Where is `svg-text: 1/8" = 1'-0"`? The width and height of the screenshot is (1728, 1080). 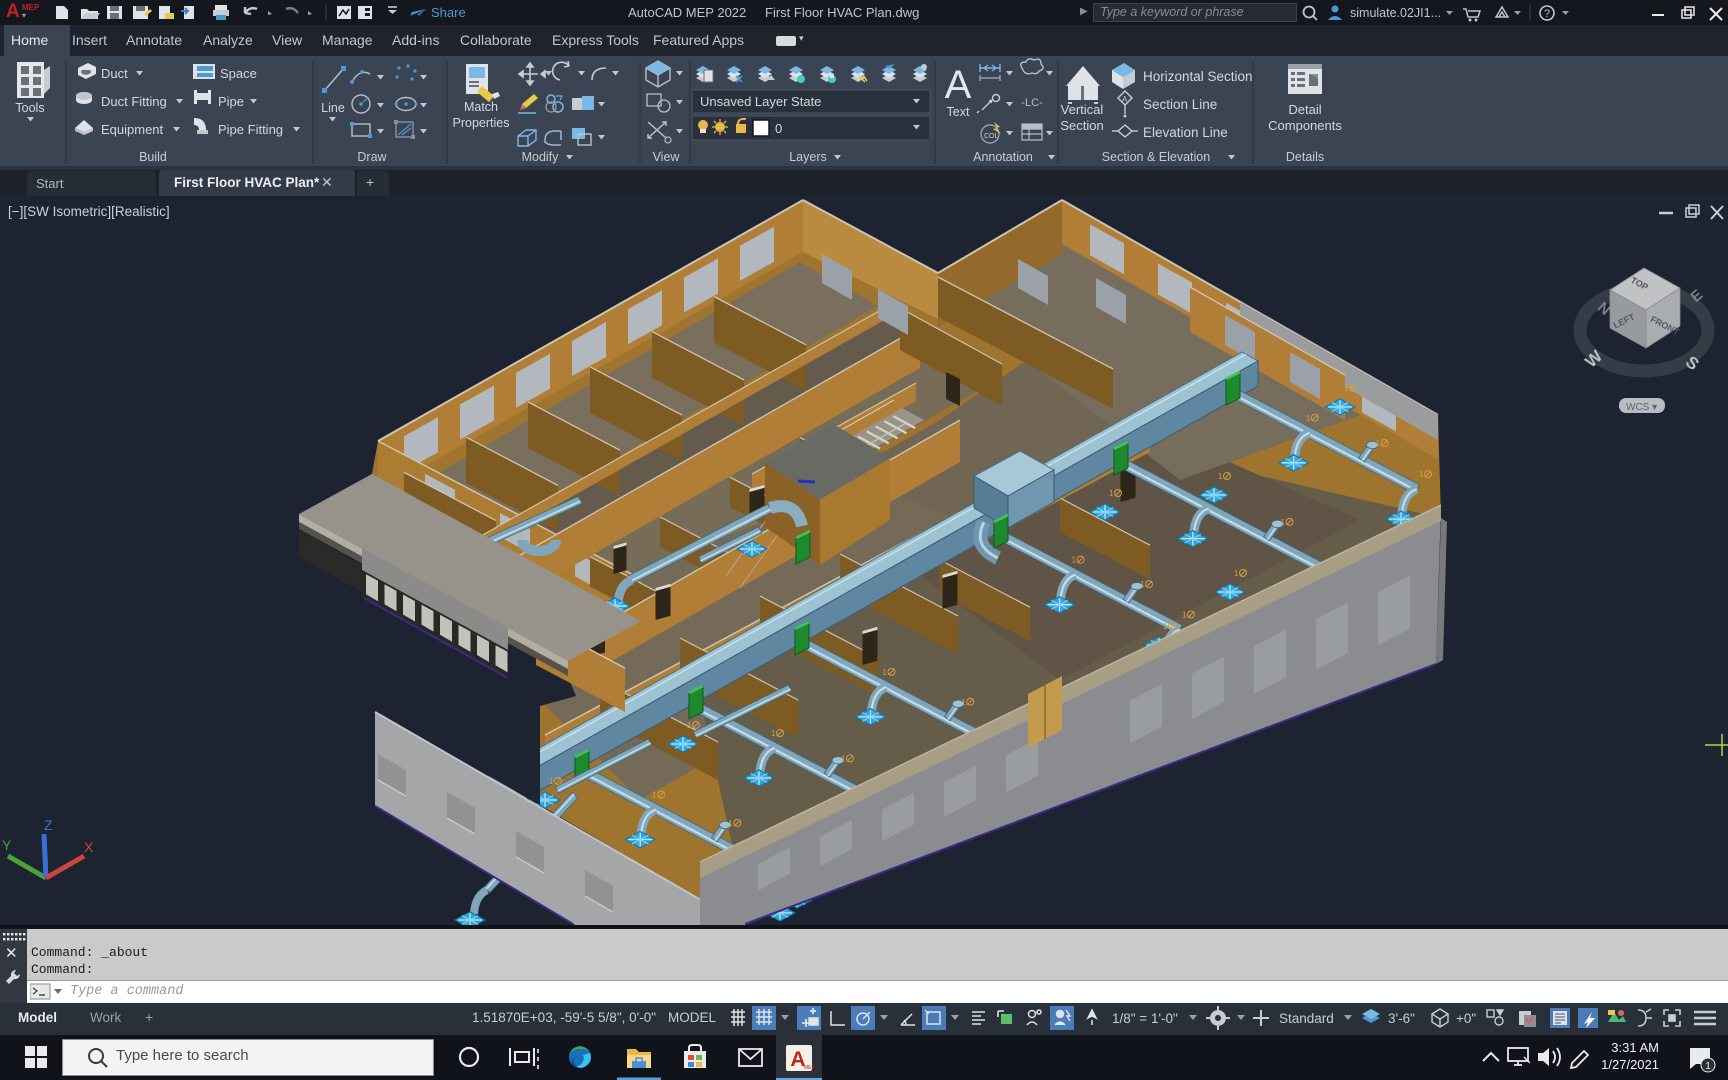
svg-text: 1/8" = 1'-0" is located at coordinates (1145, 1018).